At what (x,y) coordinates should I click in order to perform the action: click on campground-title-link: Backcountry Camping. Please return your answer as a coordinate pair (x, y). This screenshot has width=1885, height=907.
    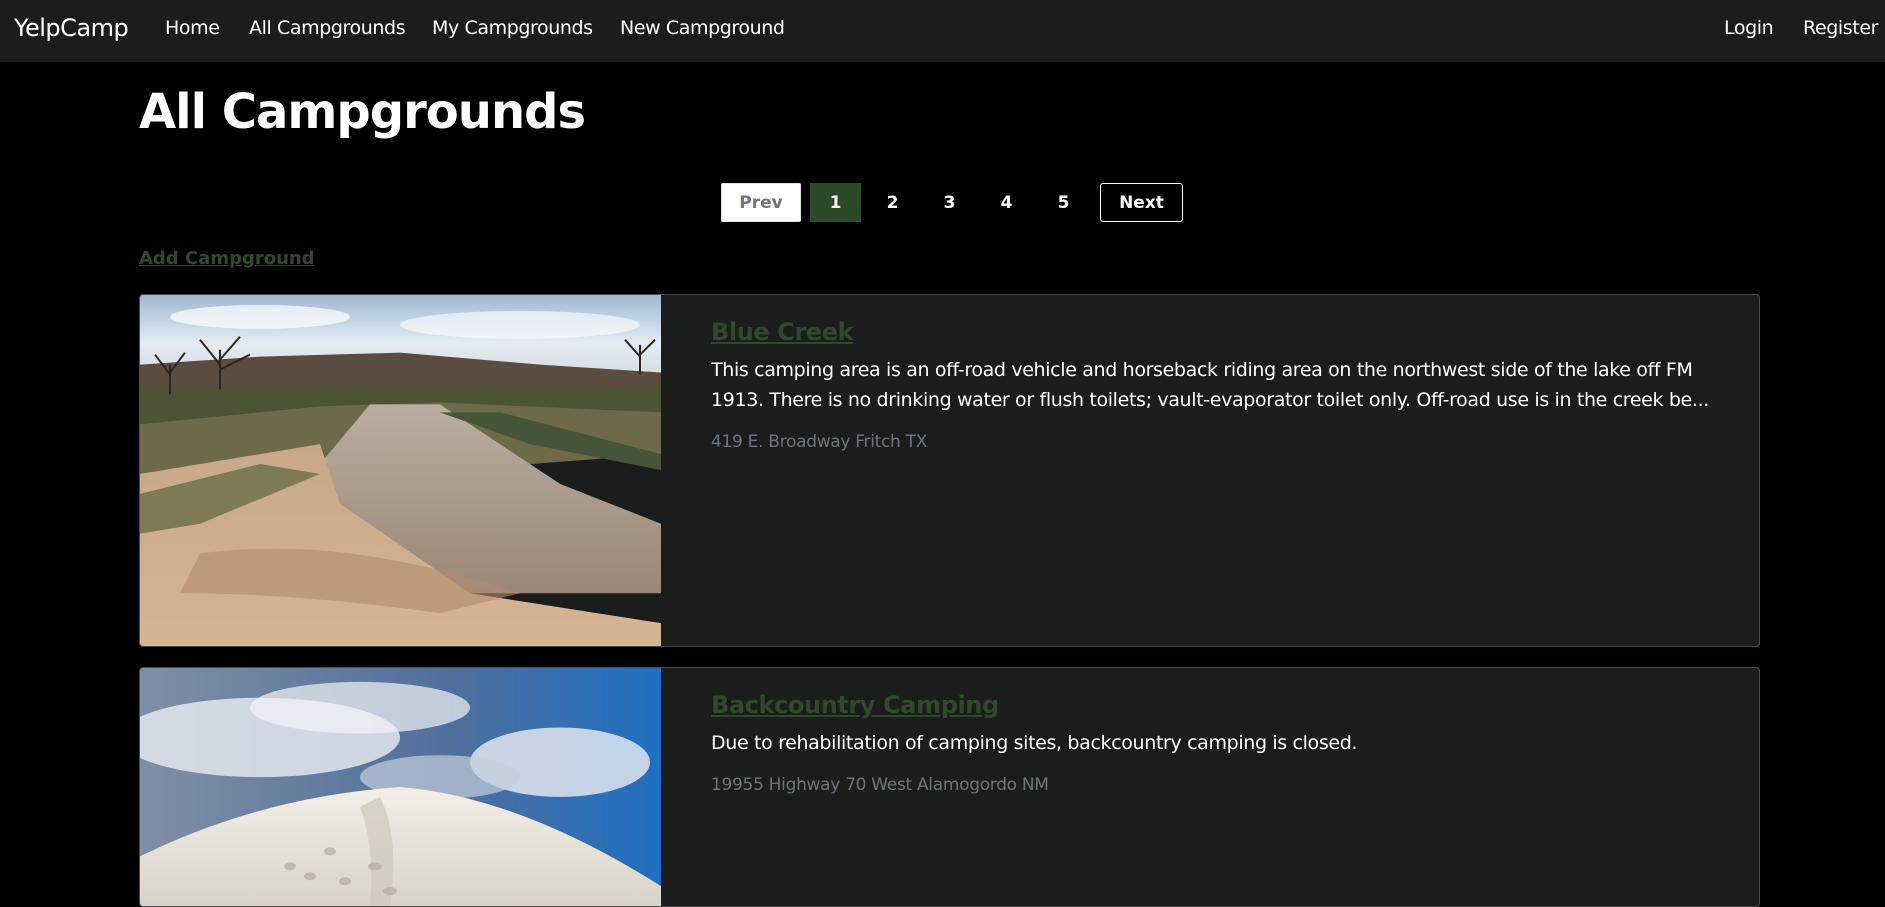
    Looking at the image, I should click on (855, 705).